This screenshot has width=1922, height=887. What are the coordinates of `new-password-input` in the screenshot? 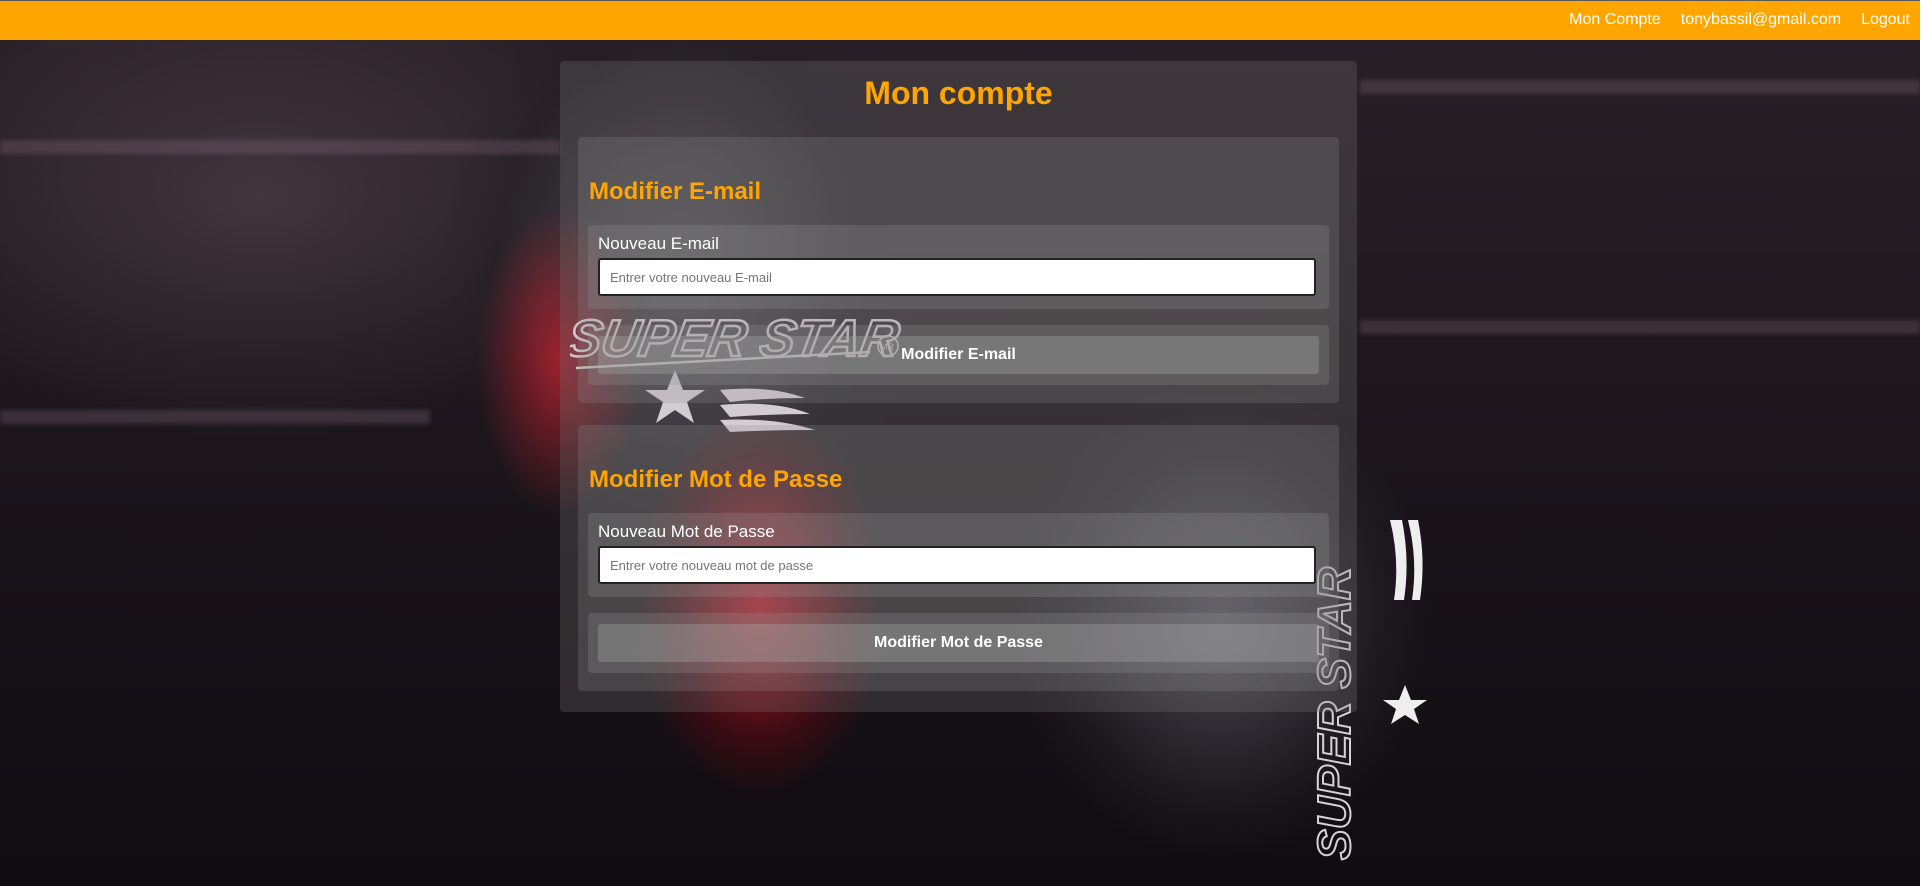 It's located at (957, 565).